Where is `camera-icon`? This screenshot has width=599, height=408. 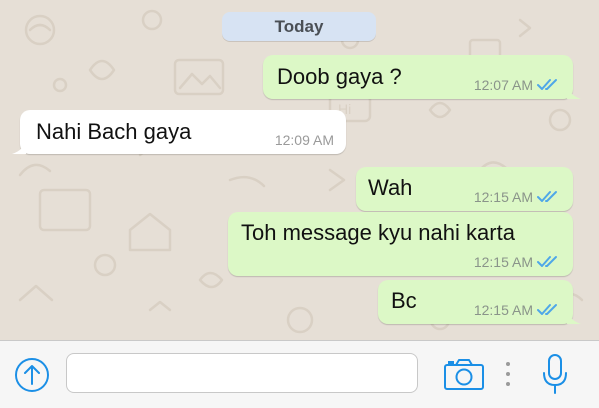 camera-icon is located at coordinates (464, 374).